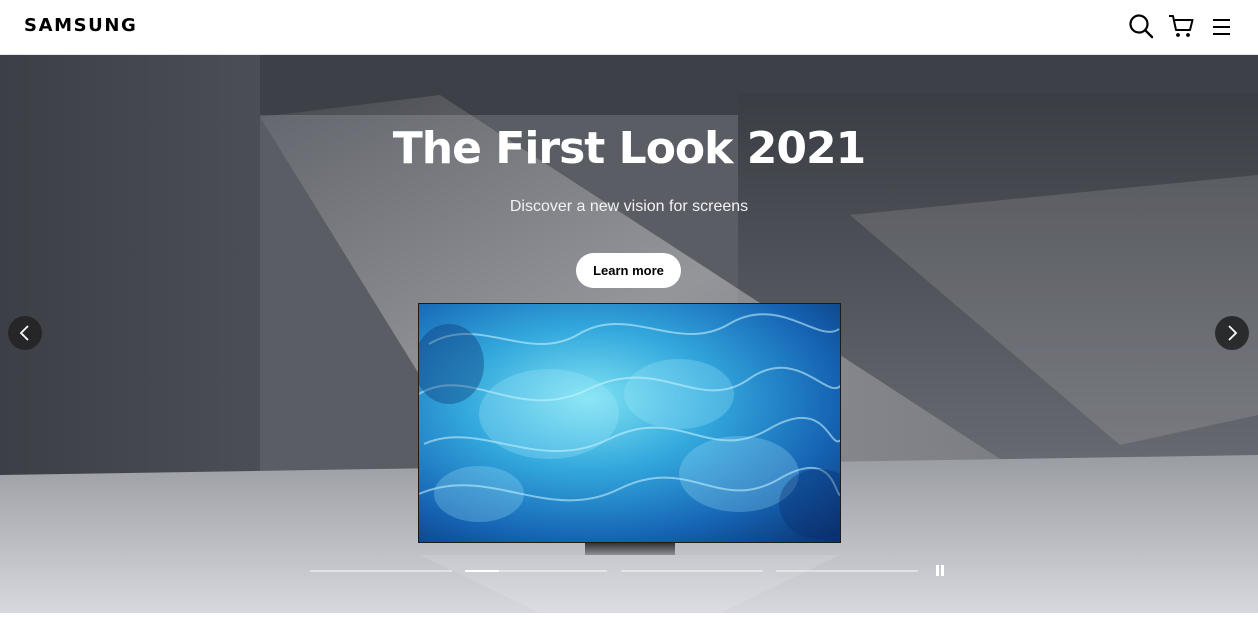  Describe the element at coordinates (1181, 26) in the screenshot. I see `cart-icon` at that location.